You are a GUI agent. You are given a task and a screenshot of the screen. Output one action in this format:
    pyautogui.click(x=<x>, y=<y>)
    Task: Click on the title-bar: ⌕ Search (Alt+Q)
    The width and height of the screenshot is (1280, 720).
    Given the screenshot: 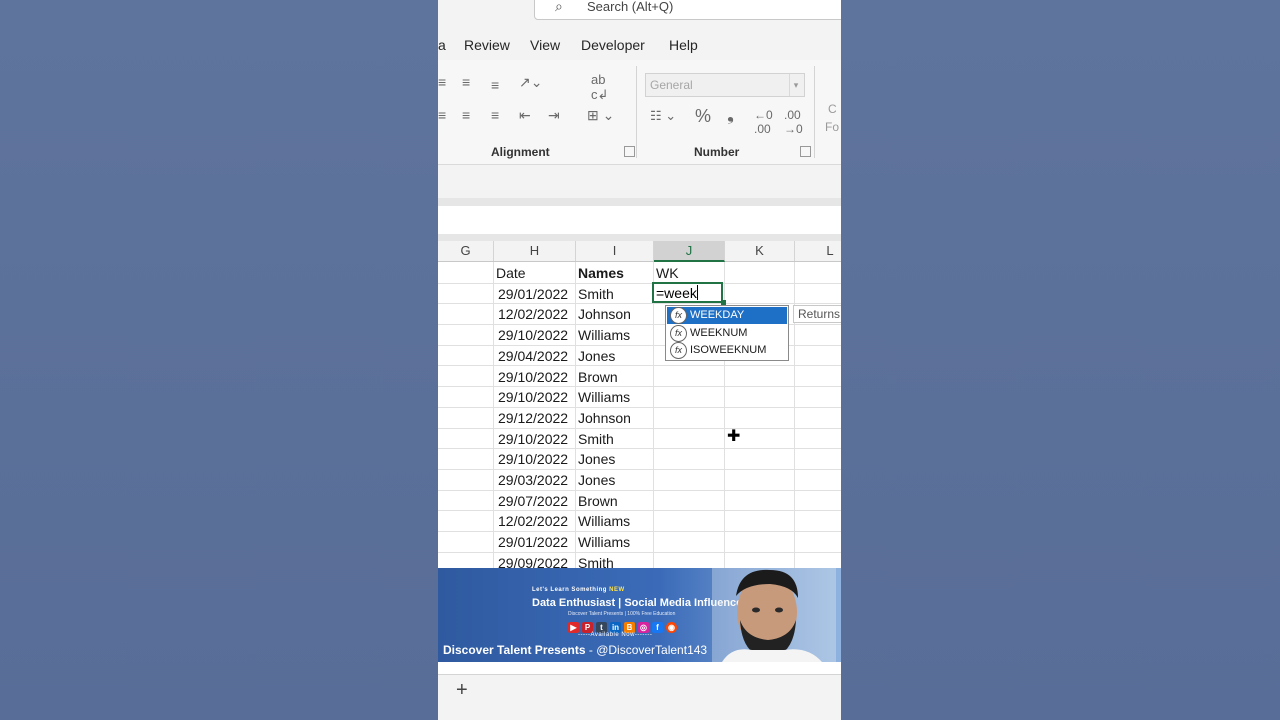 What is the action you would take?
    pyautogui.click(x=639, y=15)
    